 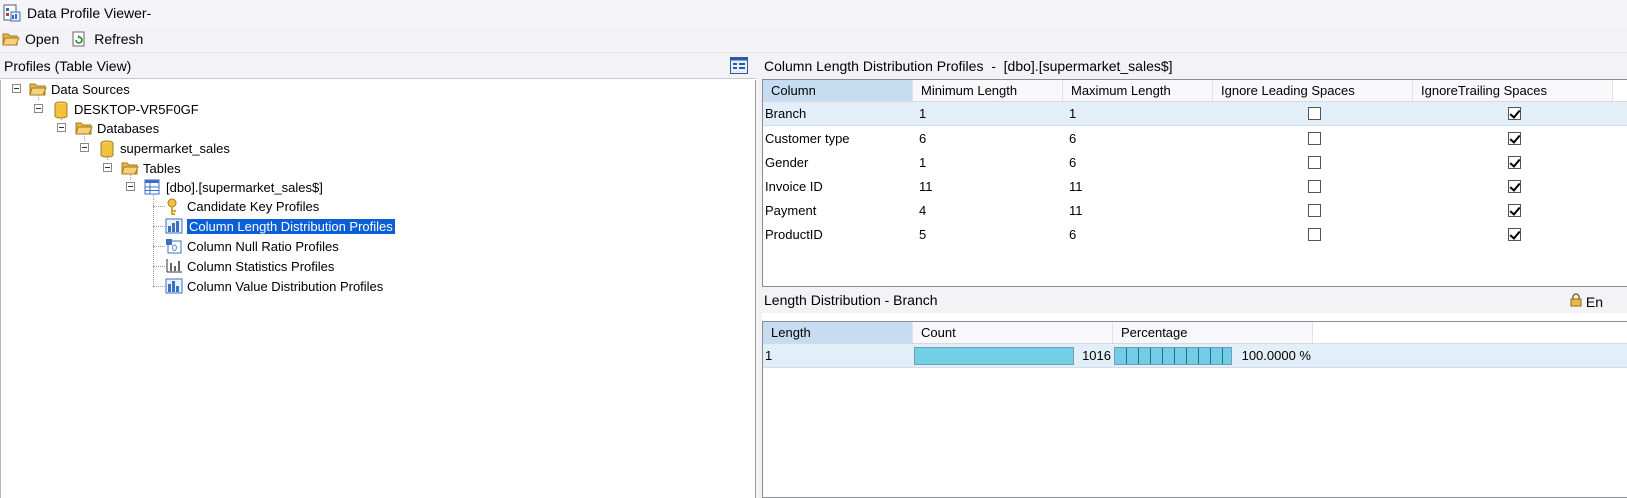 What do you see at coordinates (42, 39) in the screenshot?
I see `open-label: Open` at bounding box center [42, 39].